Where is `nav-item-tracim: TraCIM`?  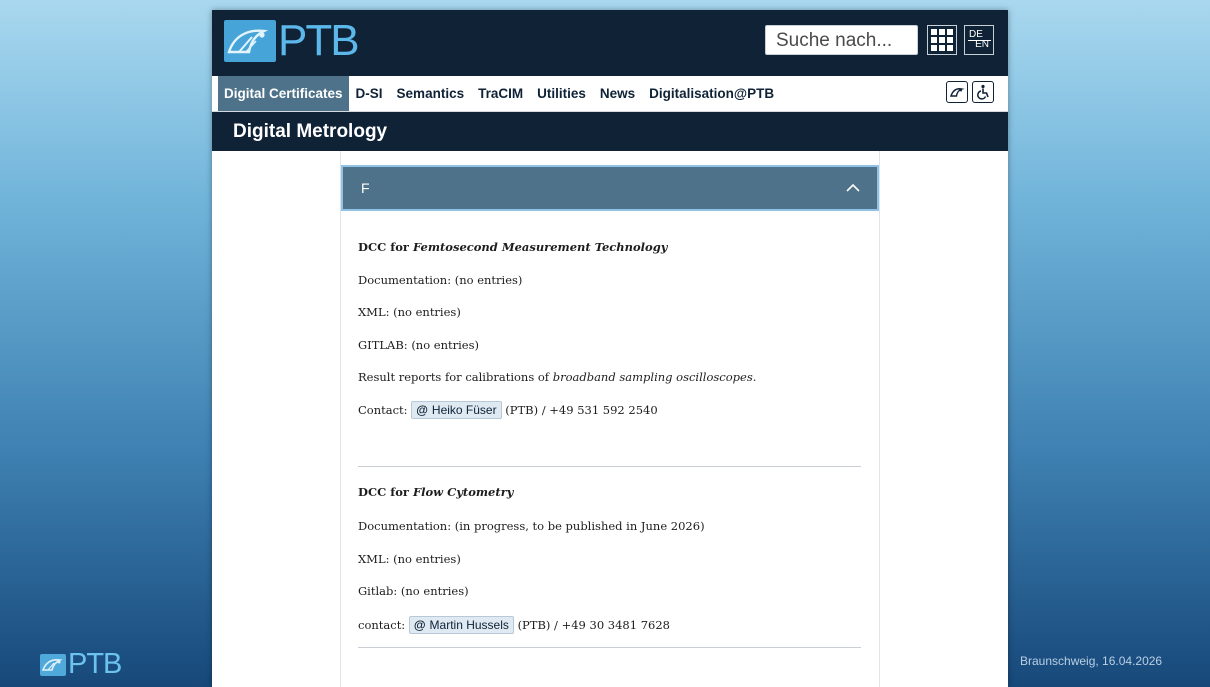 nav-item-tracim: TraCIM is located at coordinates (500, 93).